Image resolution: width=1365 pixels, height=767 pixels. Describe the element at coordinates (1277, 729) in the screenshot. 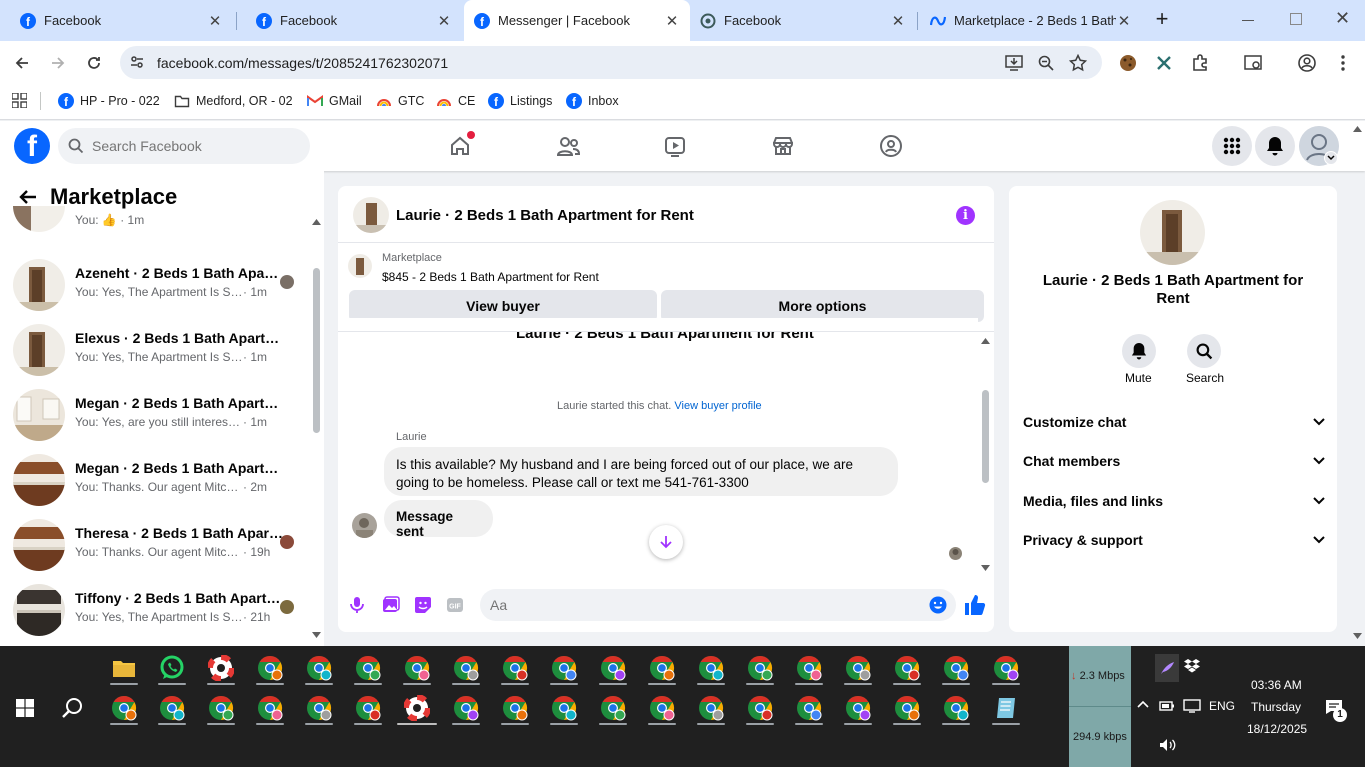

I see `clock-date: 18/12/2025` at that location.